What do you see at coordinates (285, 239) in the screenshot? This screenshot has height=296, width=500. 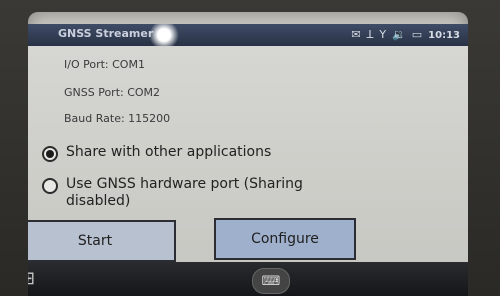 I see `configure-button: Configure` at bounding box center [285, 239].